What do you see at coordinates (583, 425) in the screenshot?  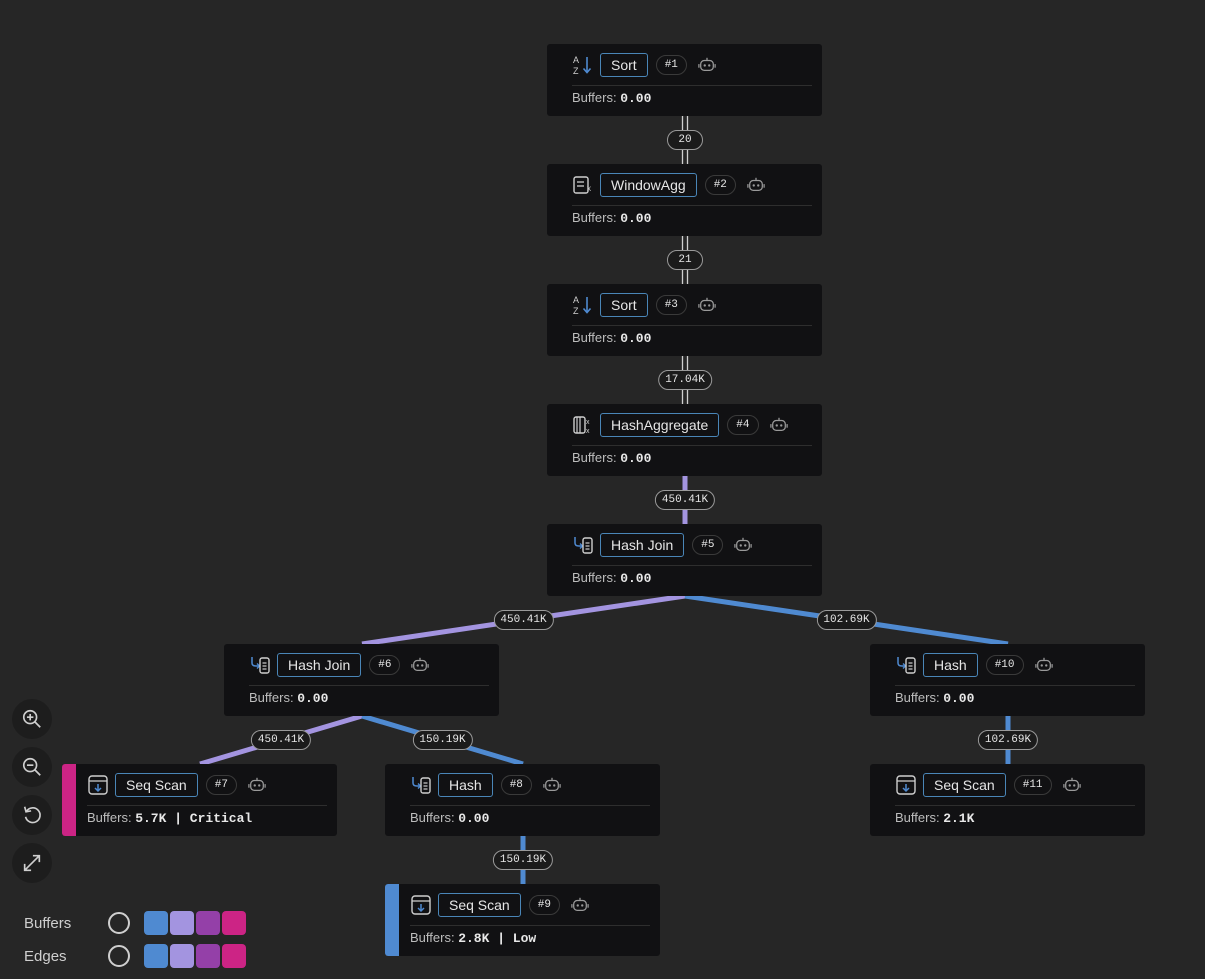 I see `hash-aggregate-icon: xx` at bounding box center [583, 425].